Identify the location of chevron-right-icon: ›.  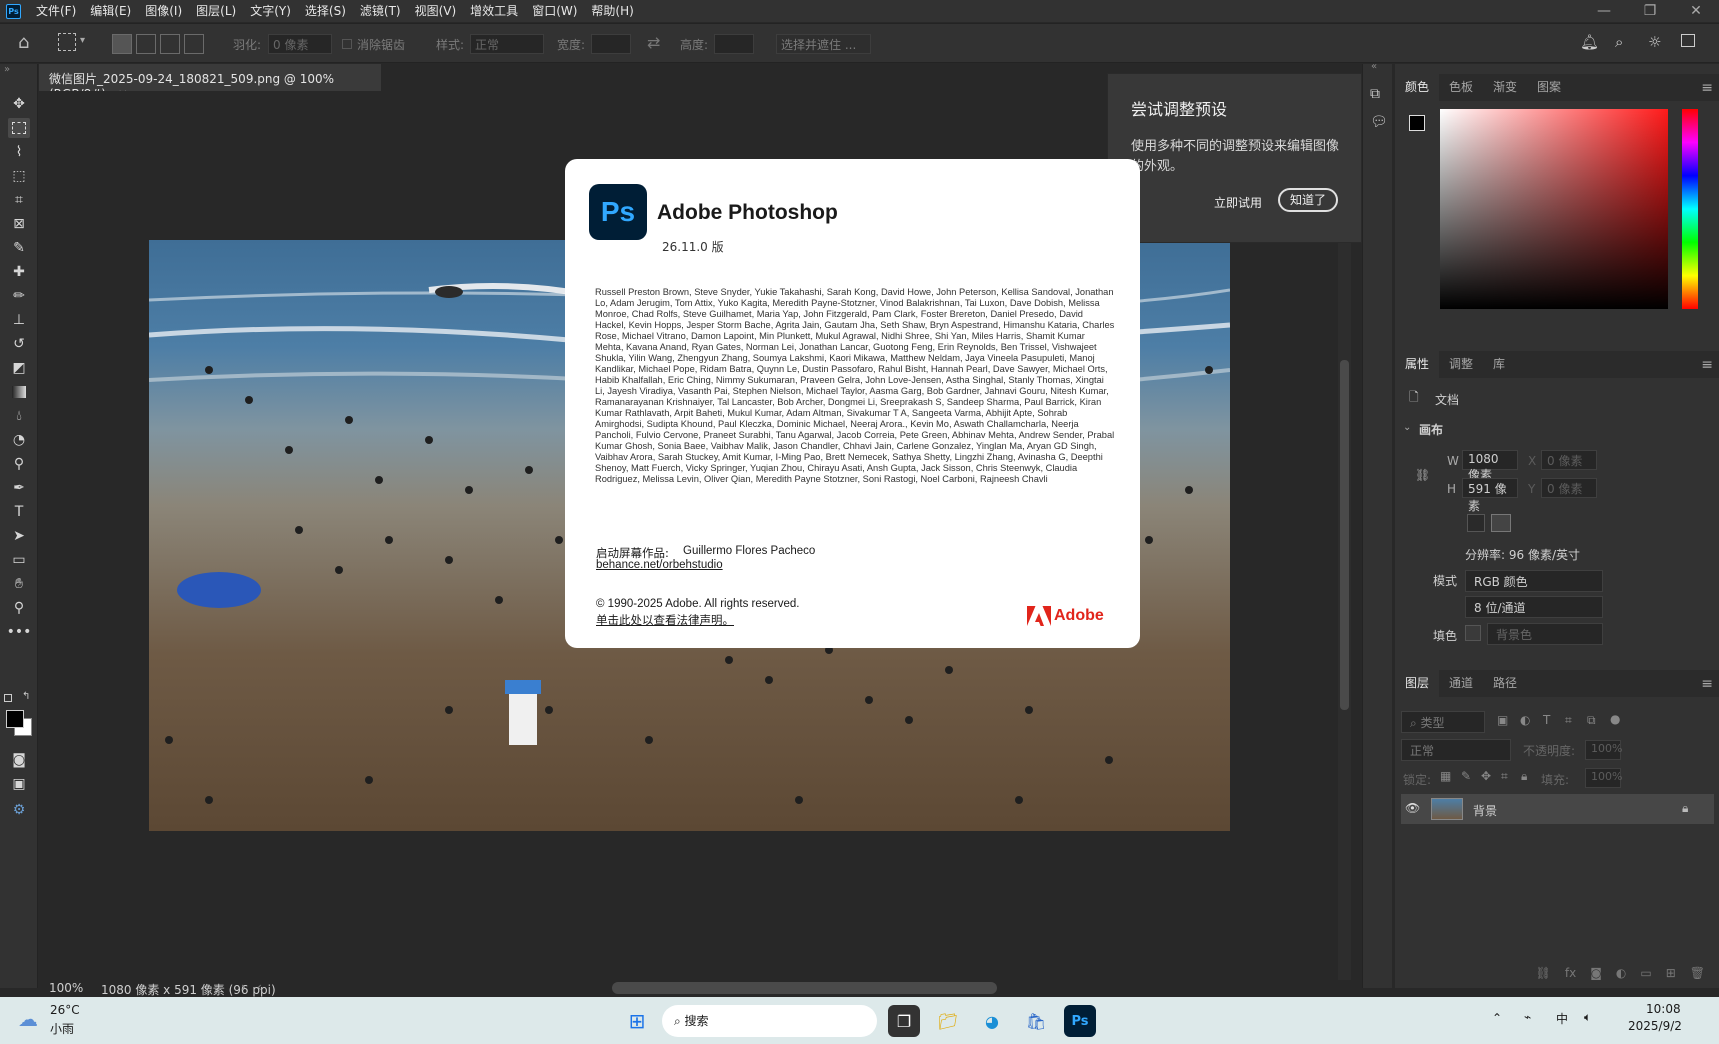
(243, 987).